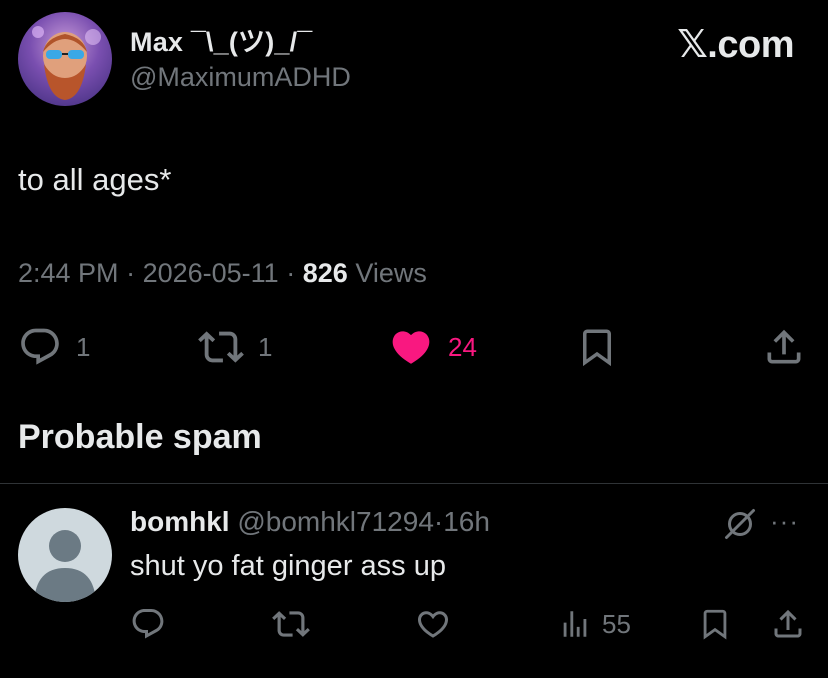 Image resolution: width=828 pixels, height=678 pixels. I want to click on tweet-time: 2:44 PM, so click(68, 273).